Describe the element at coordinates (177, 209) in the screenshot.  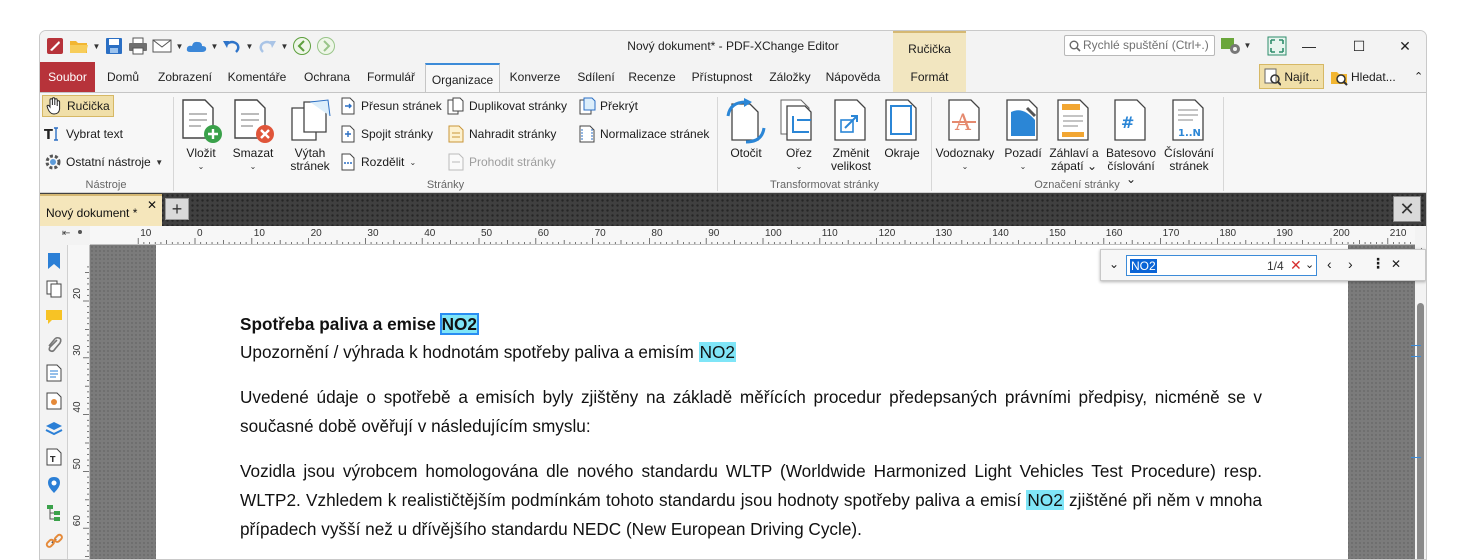
I see `new-tab-button: +` at that location.